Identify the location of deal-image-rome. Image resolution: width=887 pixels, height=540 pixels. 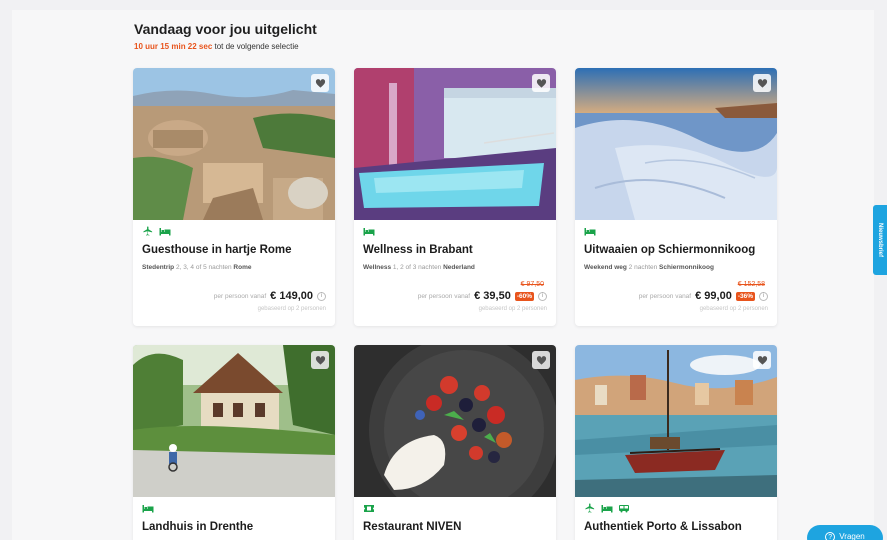
(234, 144).